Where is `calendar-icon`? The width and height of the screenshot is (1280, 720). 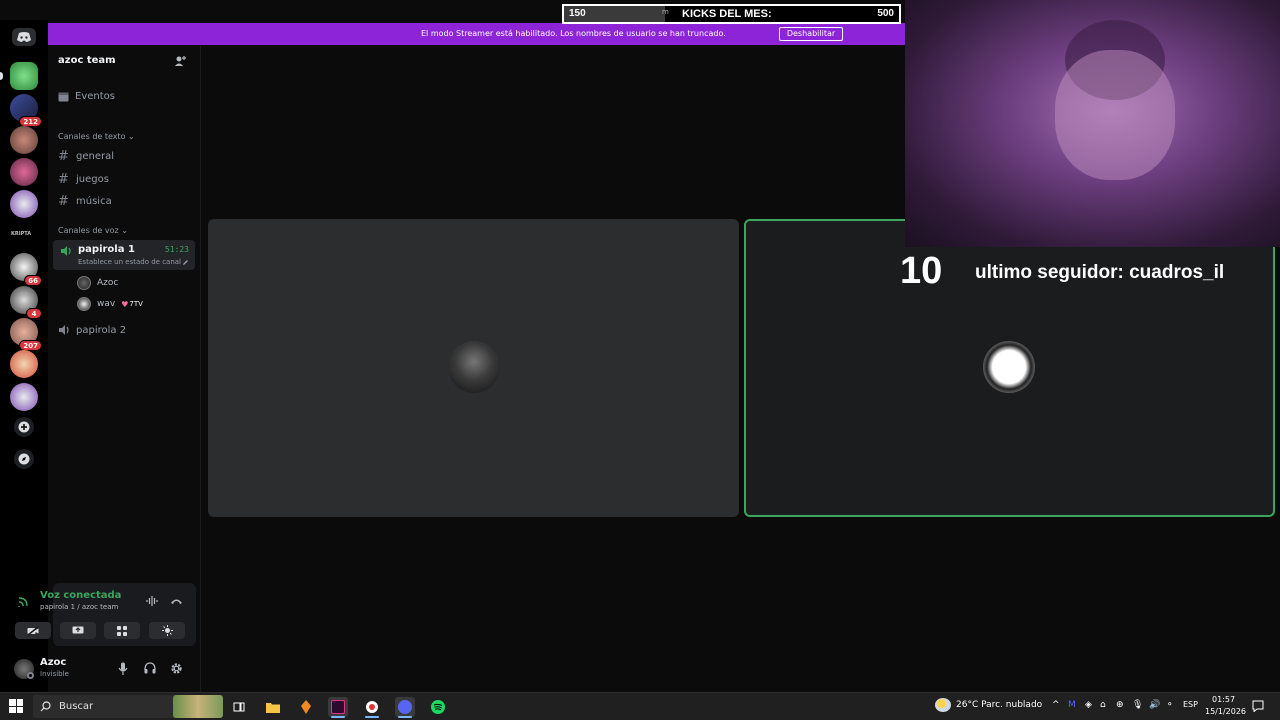
calendar-icon is located at coordinates (63, 97).